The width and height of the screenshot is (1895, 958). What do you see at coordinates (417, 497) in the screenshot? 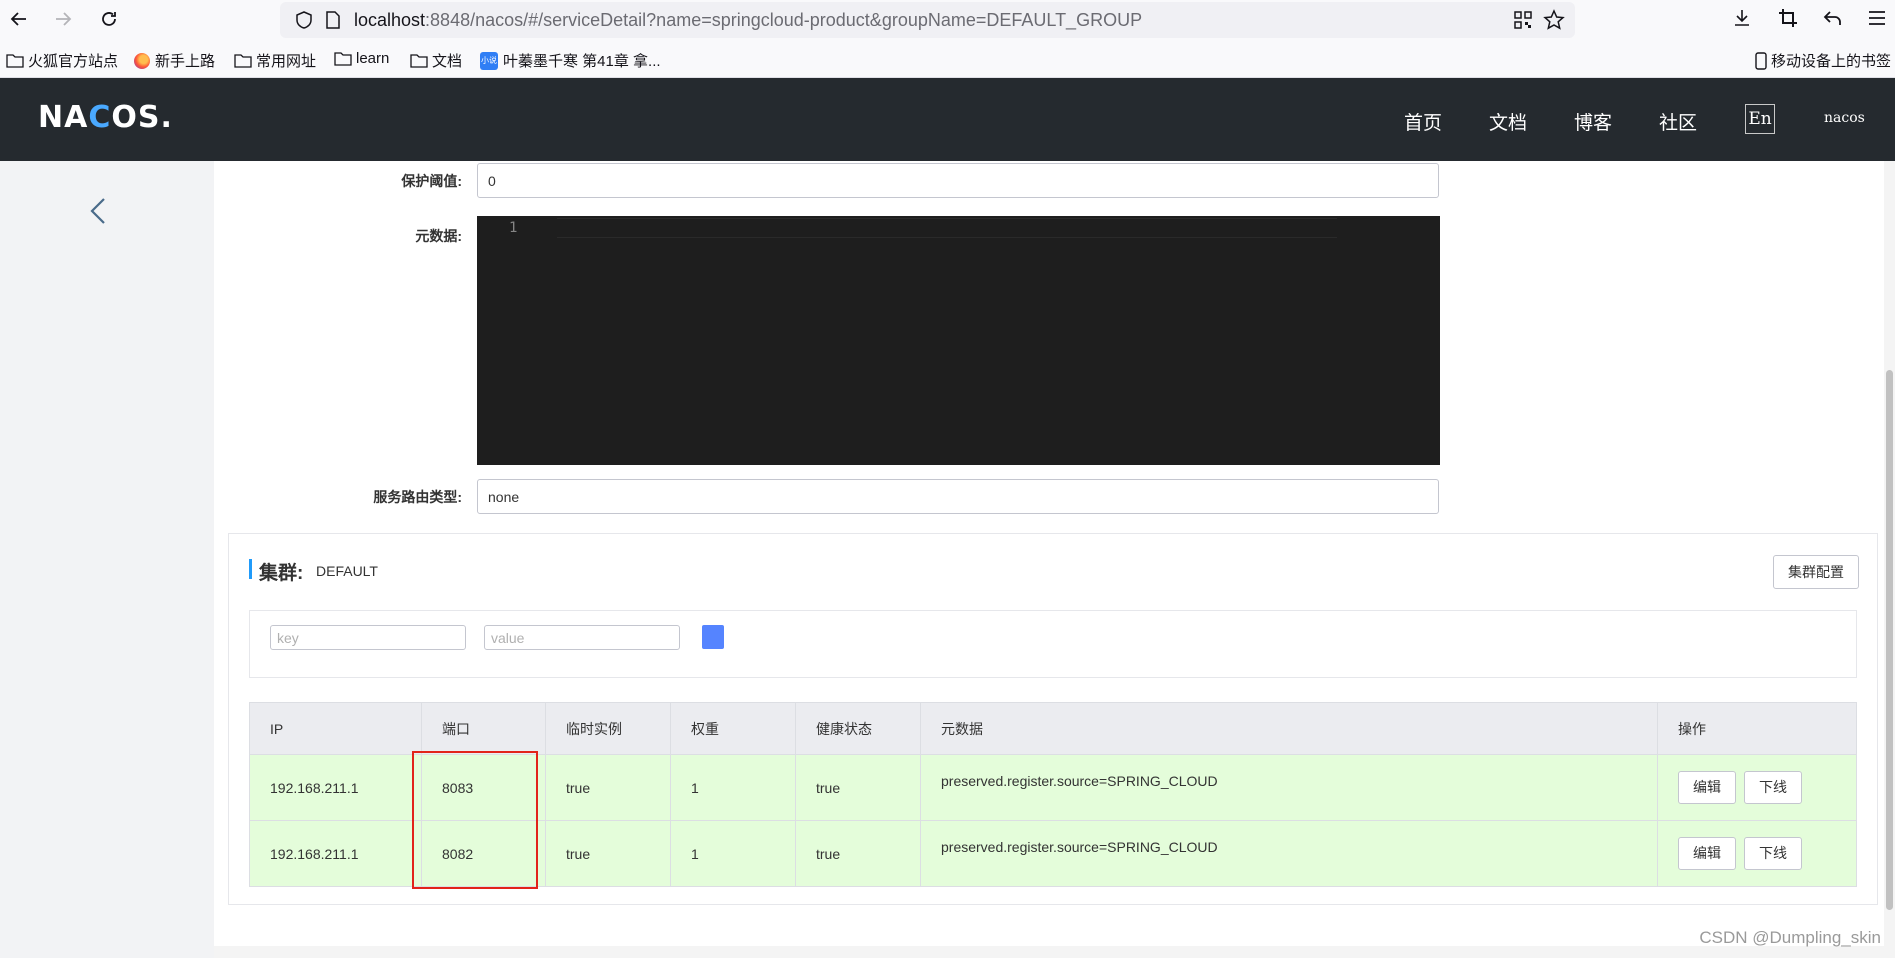
I see `selector-type-label: 服务路由类型:` at bounding box center [417, 497].